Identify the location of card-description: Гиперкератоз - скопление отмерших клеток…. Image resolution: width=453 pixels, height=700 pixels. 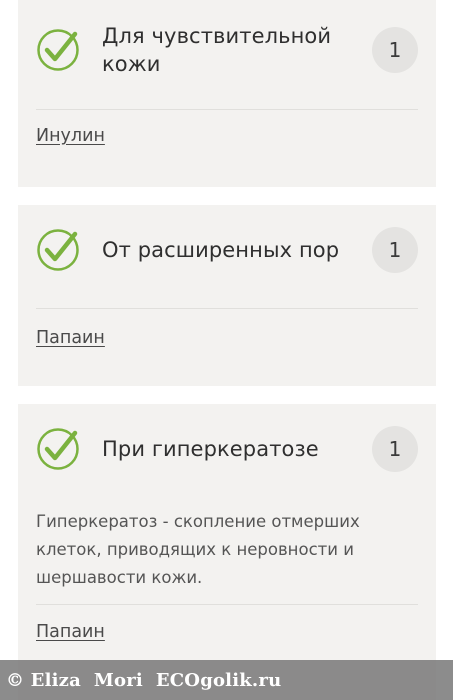
(198, 549).